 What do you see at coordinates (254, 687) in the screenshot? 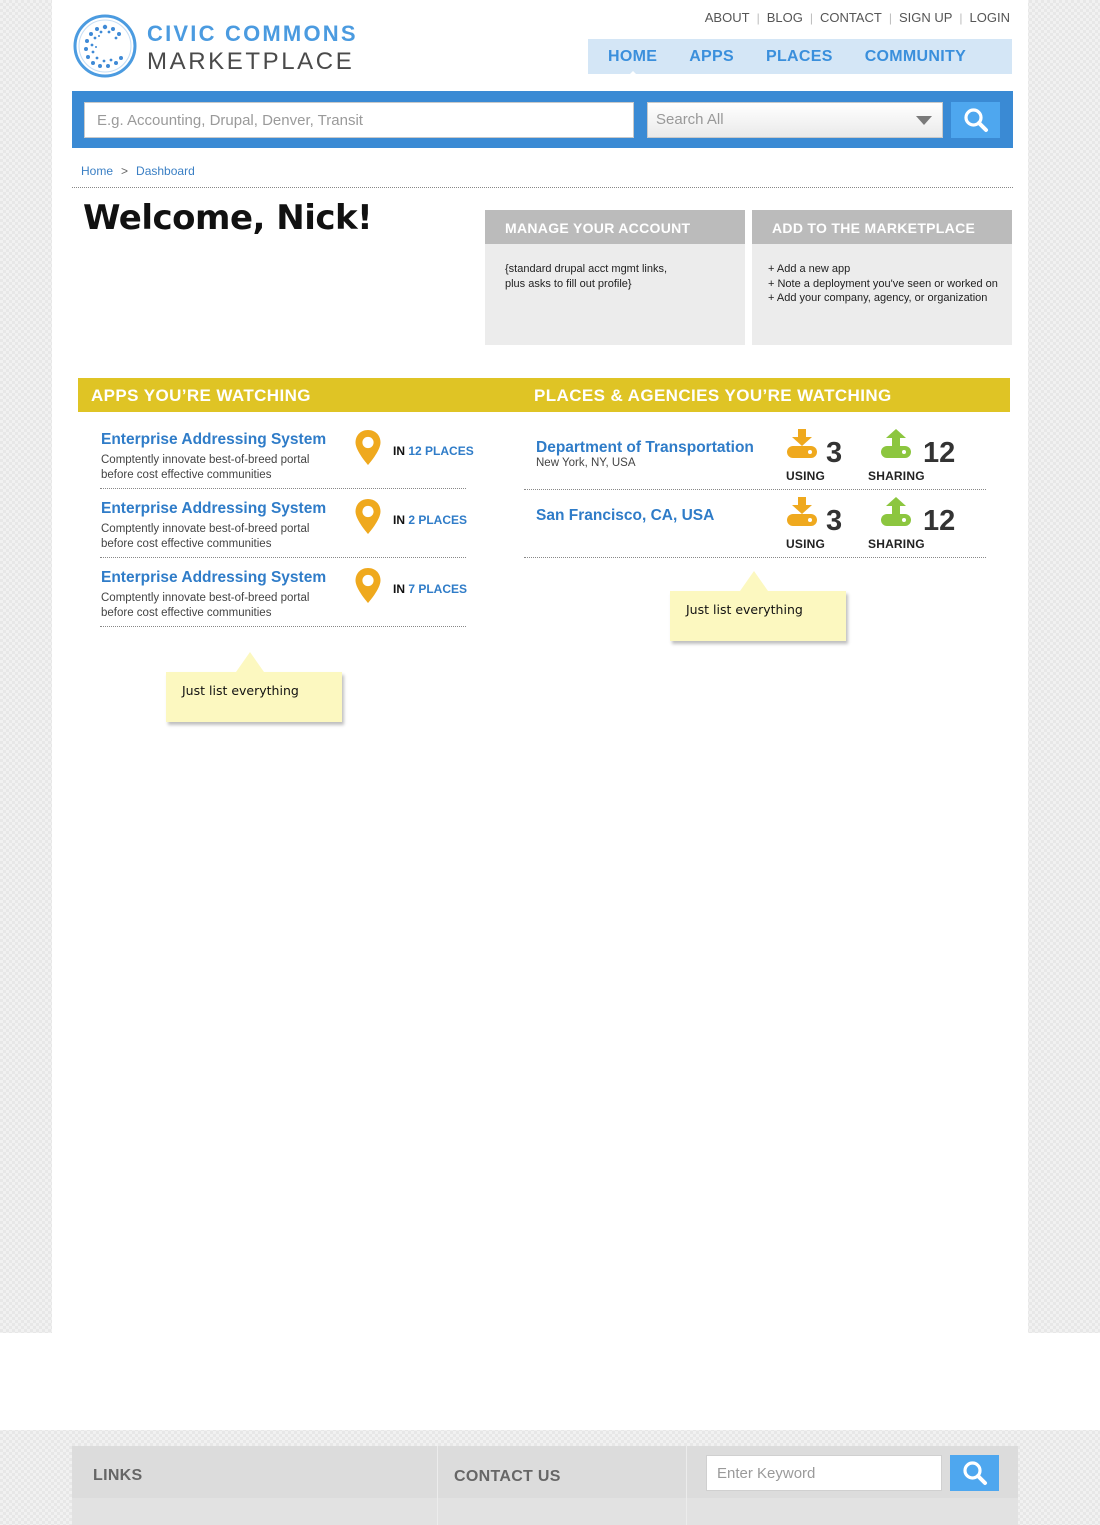
I see `annotation-note: Just list everything` at bounding box center [254, 687].